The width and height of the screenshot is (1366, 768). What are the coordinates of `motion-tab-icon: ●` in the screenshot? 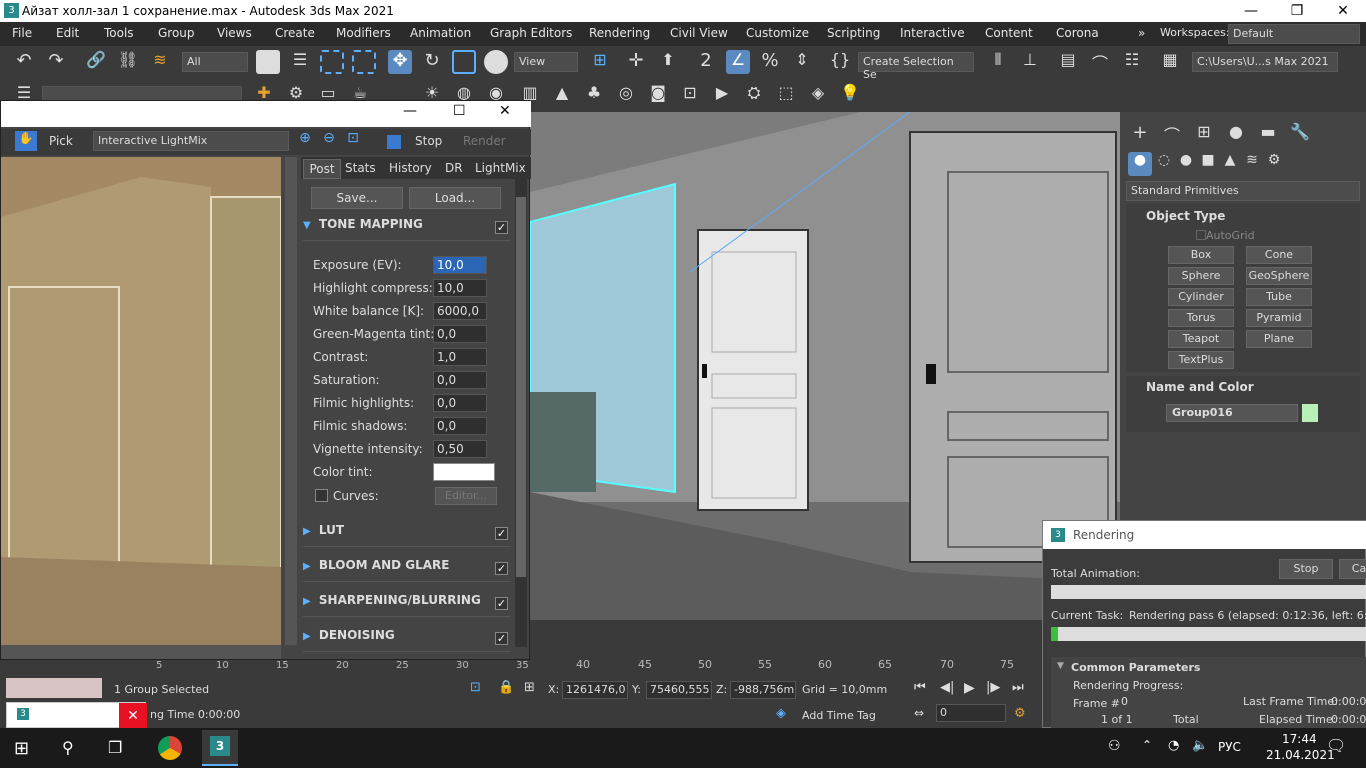 It's located at (1236, 134).